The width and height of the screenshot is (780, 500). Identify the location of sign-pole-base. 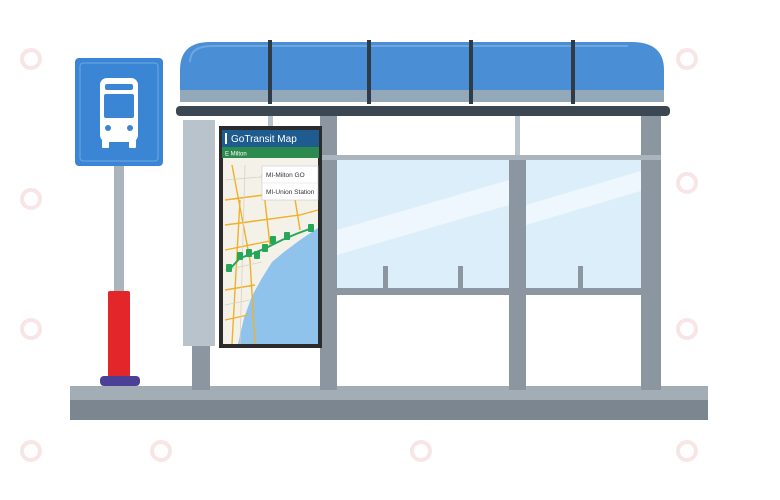
(120, 381).